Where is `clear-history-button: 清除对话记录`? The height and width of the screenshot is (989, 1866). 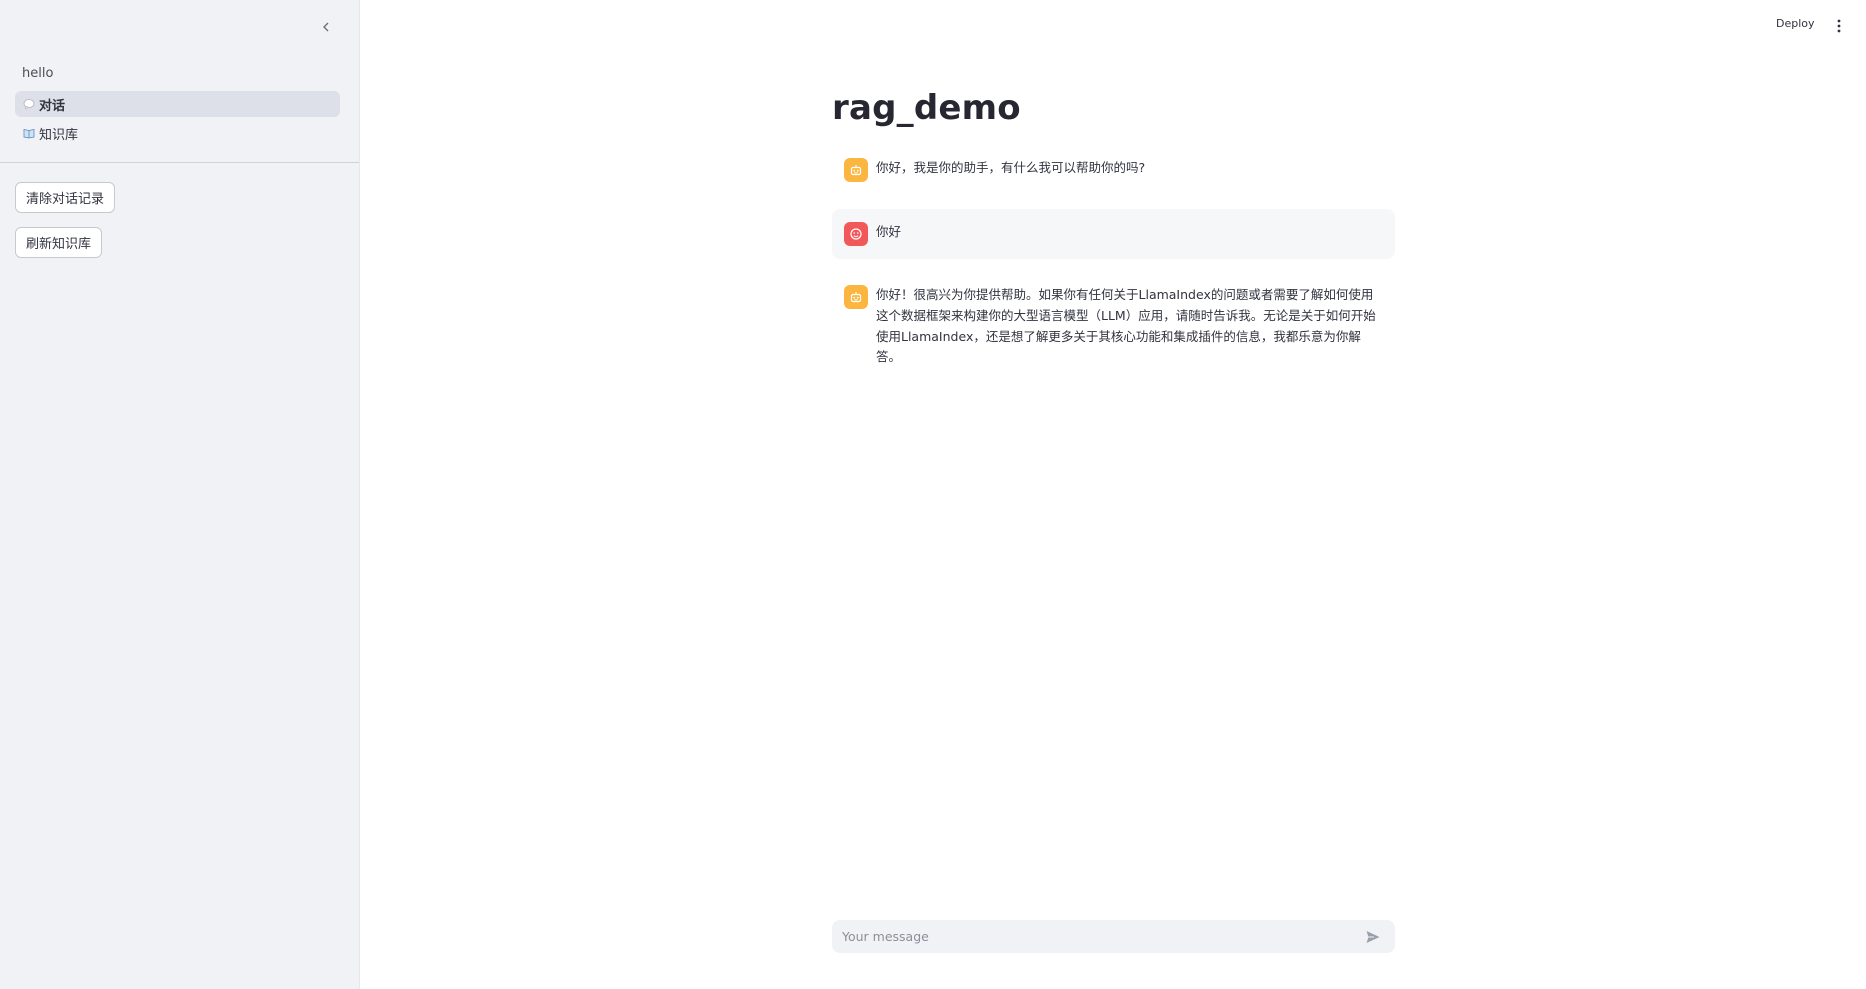 clear-history-button: 清除对话记录 is located at coordinates (65, 197).